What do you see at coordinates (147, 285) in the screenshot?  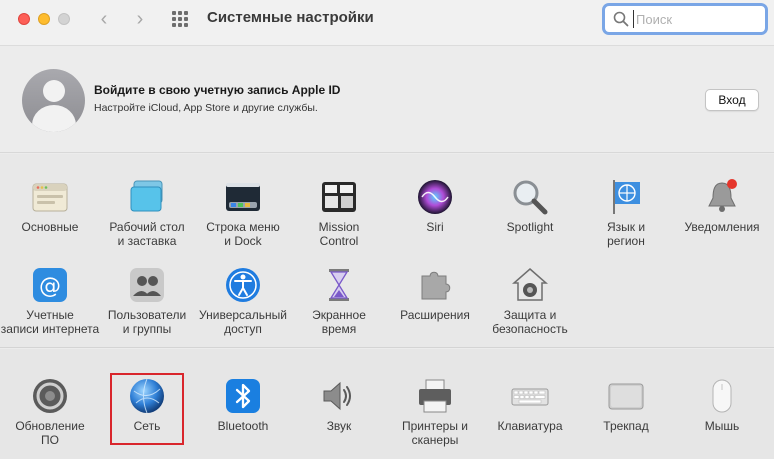 I see `users-icon` at bounding box center [147, 285].